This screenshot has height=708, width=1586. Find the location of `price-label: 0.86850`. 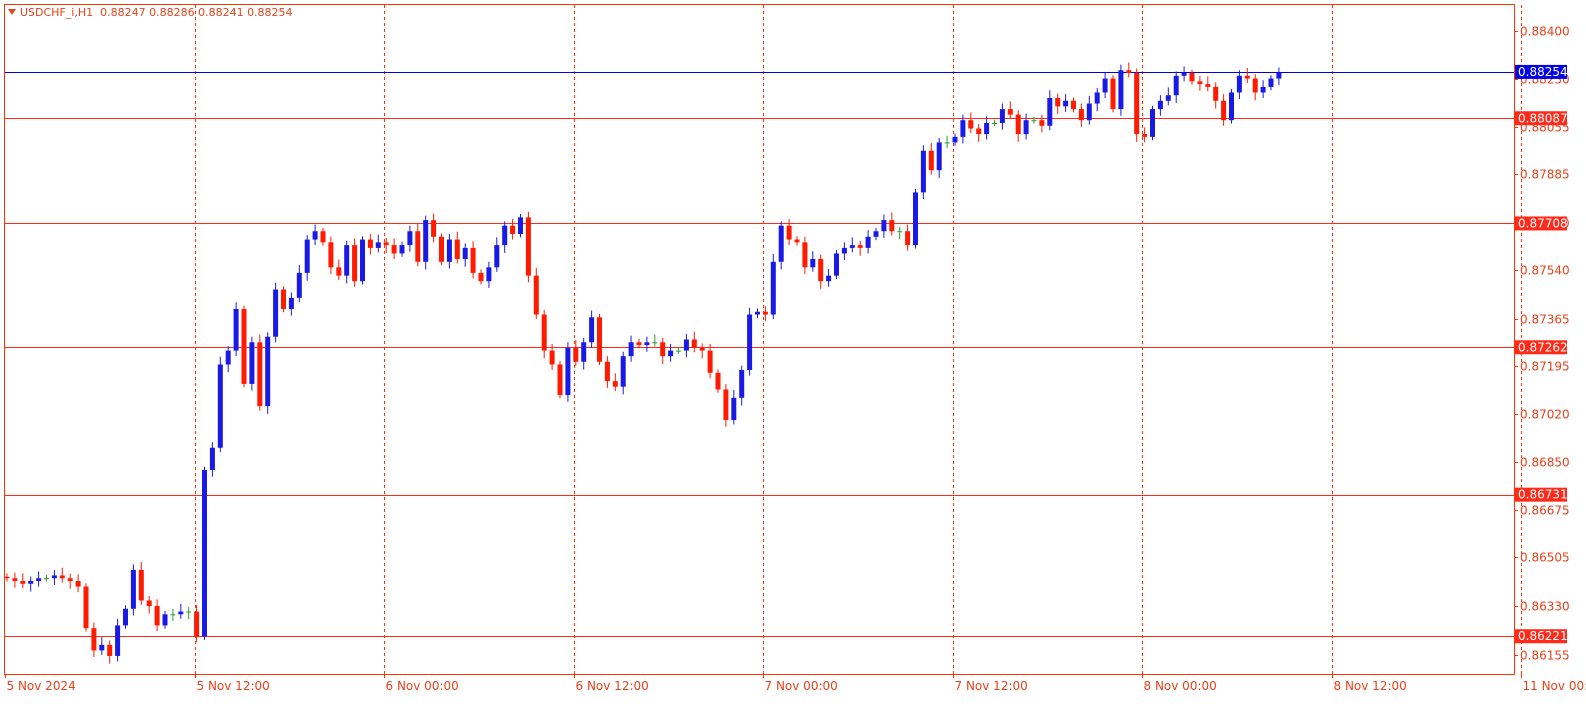

price-label: 0.86850 is located at coordinates (1545, 463).